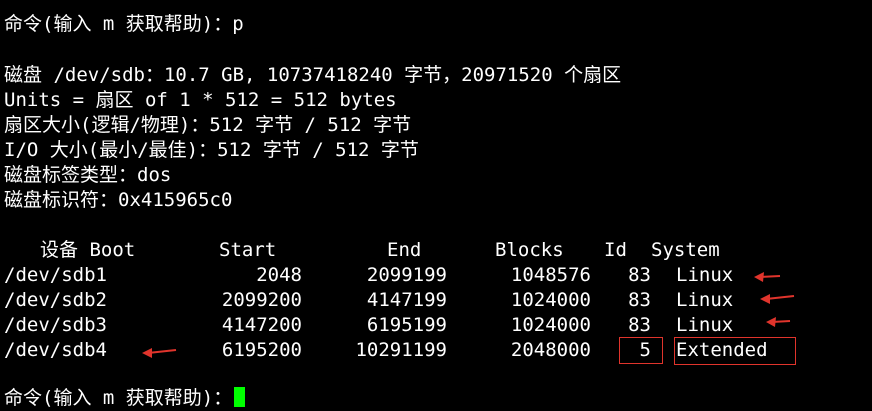 The image size is (872, 411). I want to click on partition-device: /dev/sdb4, so click(55, 350).